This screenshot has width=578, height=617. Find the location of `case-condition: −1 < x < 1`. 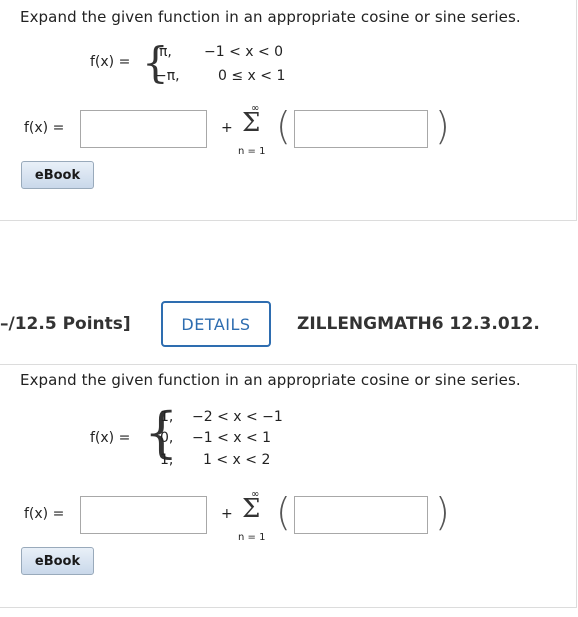

case-condition: −1 < x < 1 is located at coordinates (232, 438).